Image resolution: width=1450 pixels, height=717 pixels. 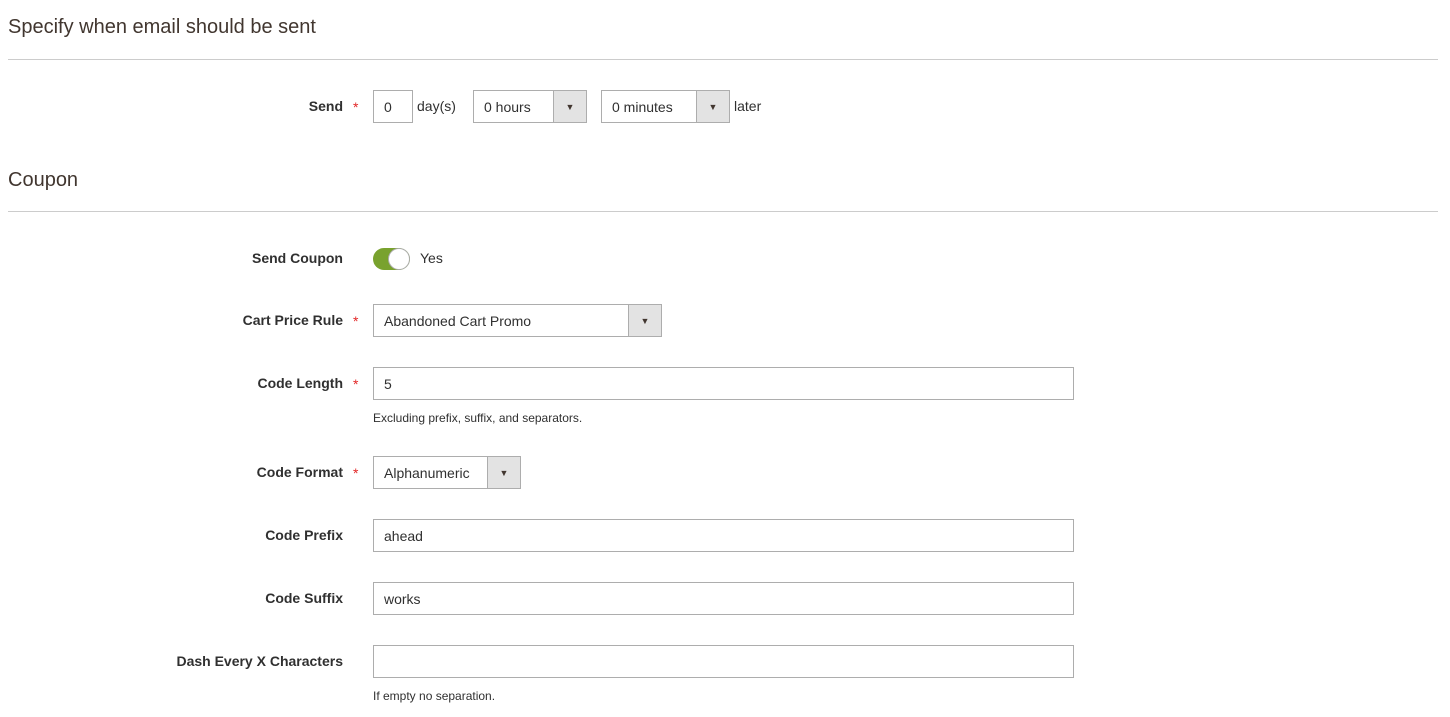 What do you see at coordinates (399, 259) in the screenshot?
I see `toggle-knob` at bounding box center [399, 259].